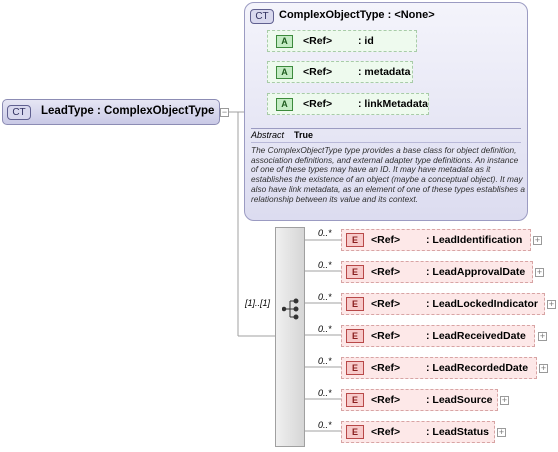  Describe the element at coordinates (290, 309) in the screenshot. I see `sequence-icon` at that location.